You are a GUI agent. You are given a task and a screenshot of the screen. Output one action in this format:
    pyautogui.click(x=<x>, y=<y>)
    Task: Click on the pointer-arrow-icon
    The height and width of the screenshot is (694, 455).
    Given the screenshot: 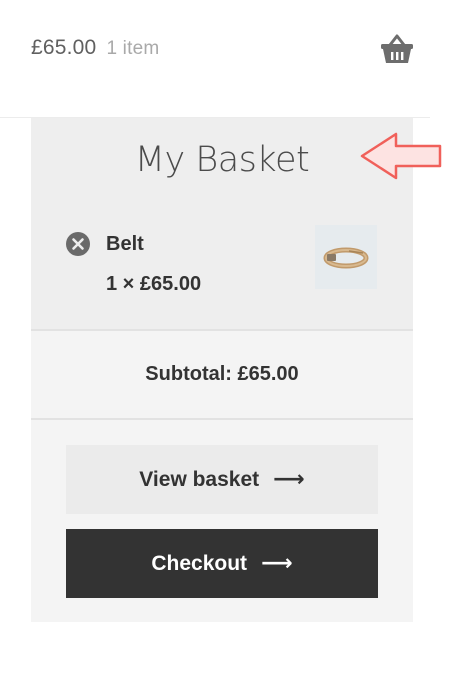 What is the action you would take?
    pyautogui.click(x=401, y=156)
    